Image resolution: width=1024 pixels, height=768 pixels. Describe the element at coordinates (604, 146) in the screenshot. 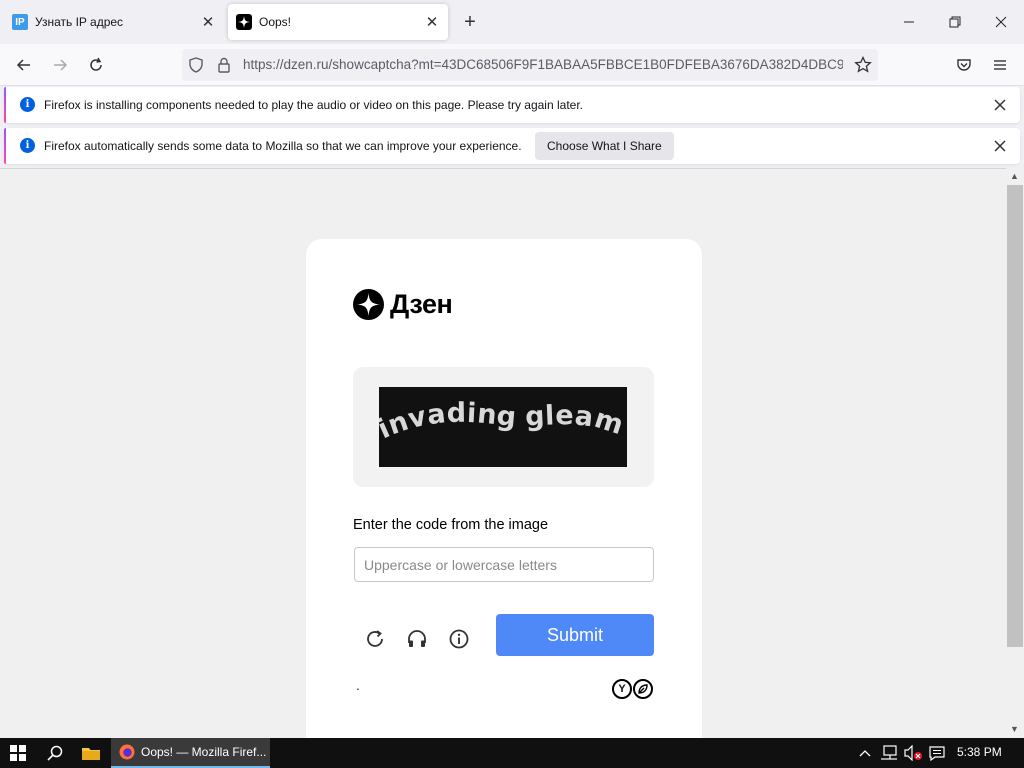

I see `choose-what-i-share-button: Choose What I Share` at that location.